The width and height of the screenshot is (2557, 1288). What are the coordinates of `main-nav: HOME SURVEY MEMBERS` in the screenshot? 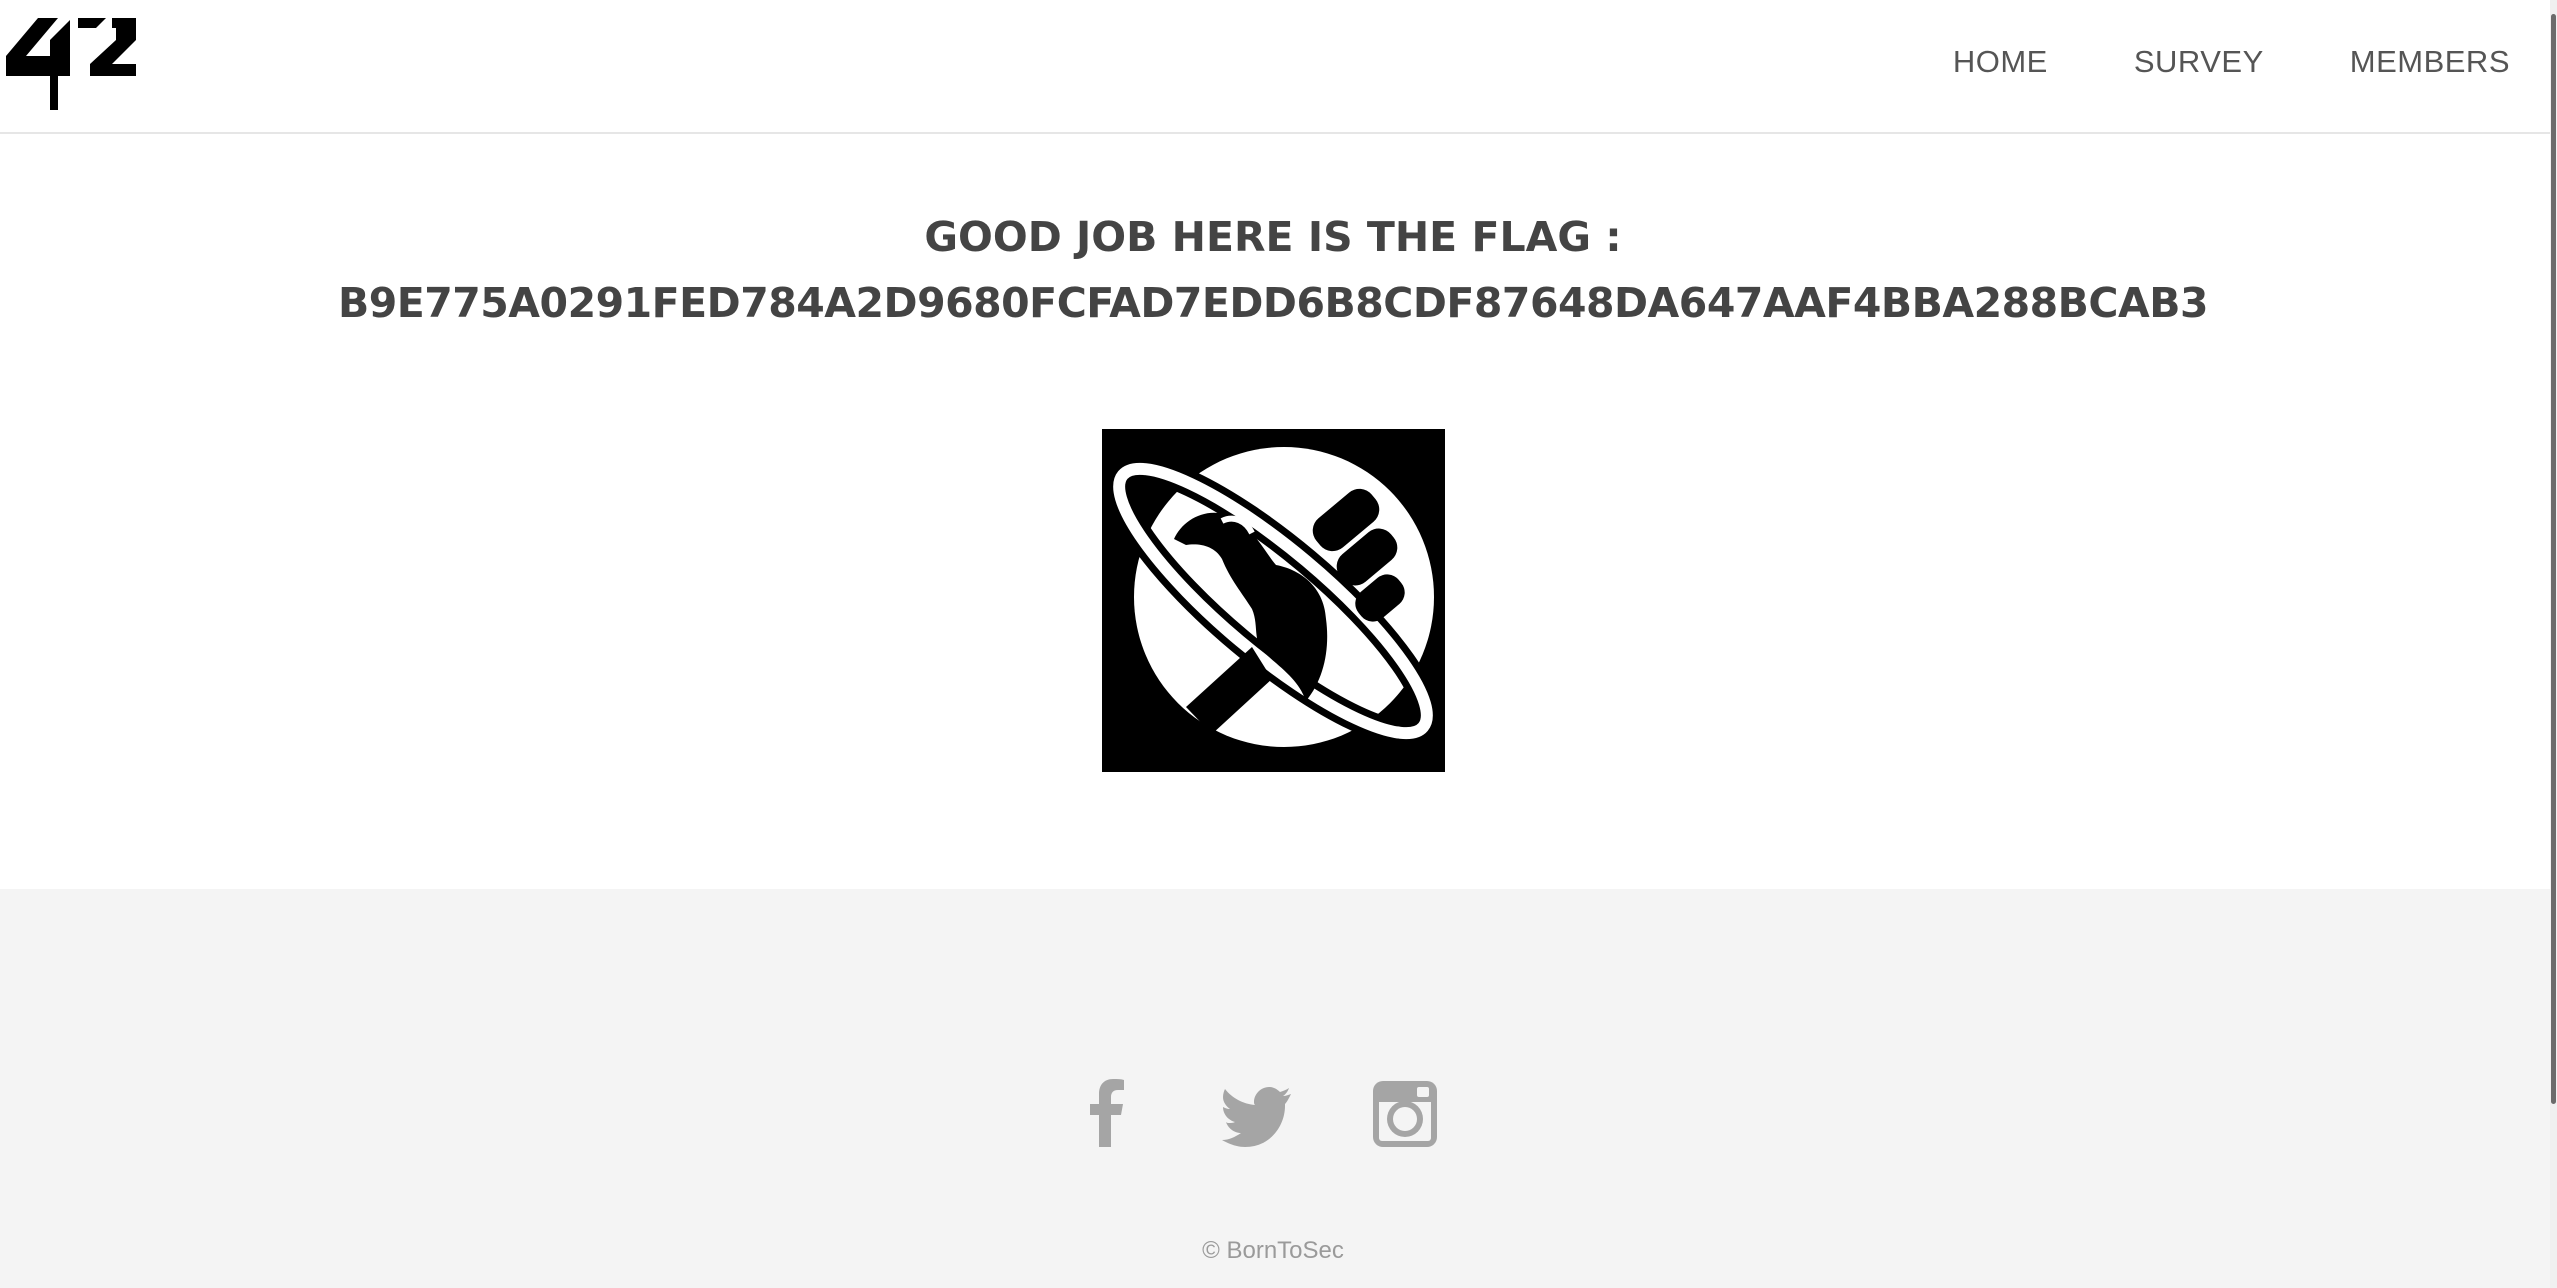 It's located at (2231, 62).